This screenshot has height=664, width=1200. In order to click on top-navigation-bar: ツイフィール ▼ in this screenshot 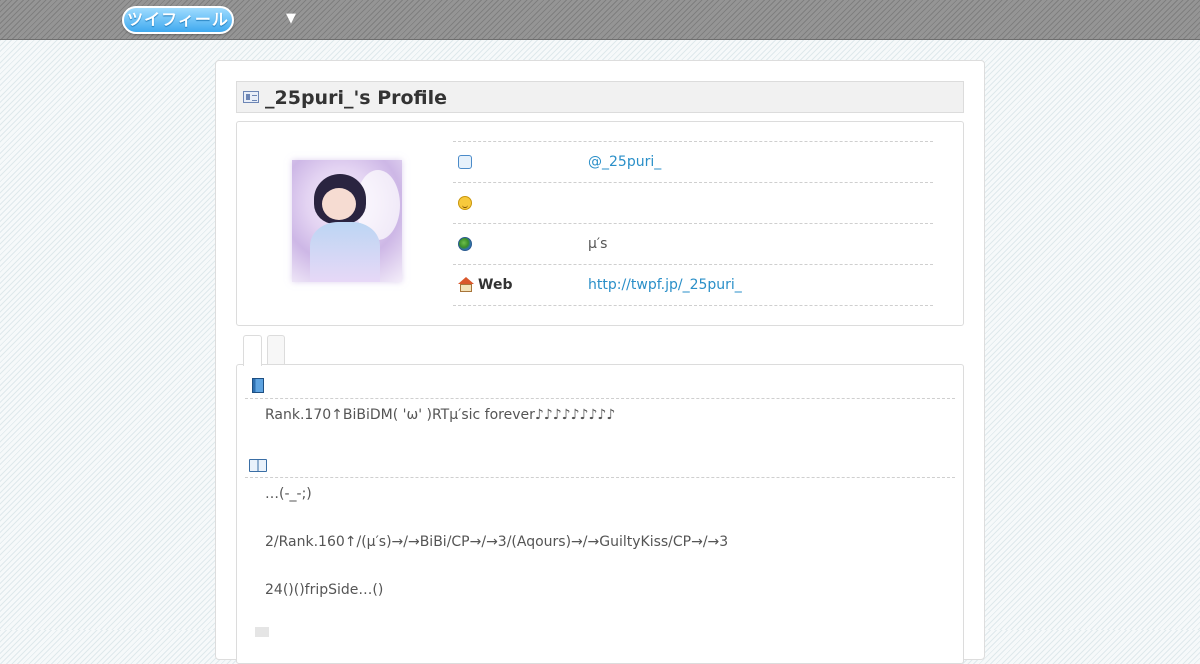, I will do `click(600, 20)`.